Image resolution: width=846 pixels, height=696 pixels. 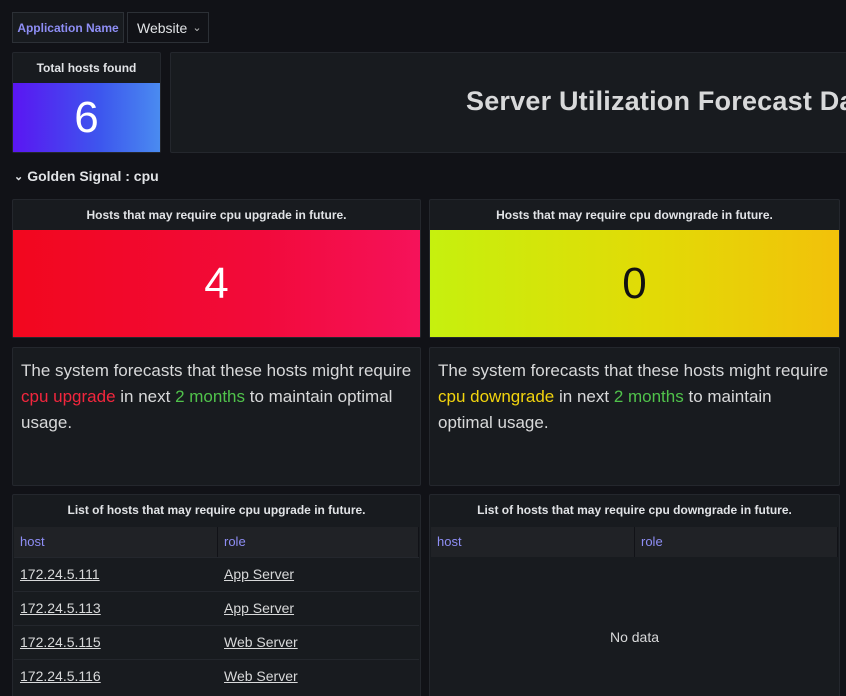 I want to click on downgrade-count-value: 0, so click(x=634, y=283).